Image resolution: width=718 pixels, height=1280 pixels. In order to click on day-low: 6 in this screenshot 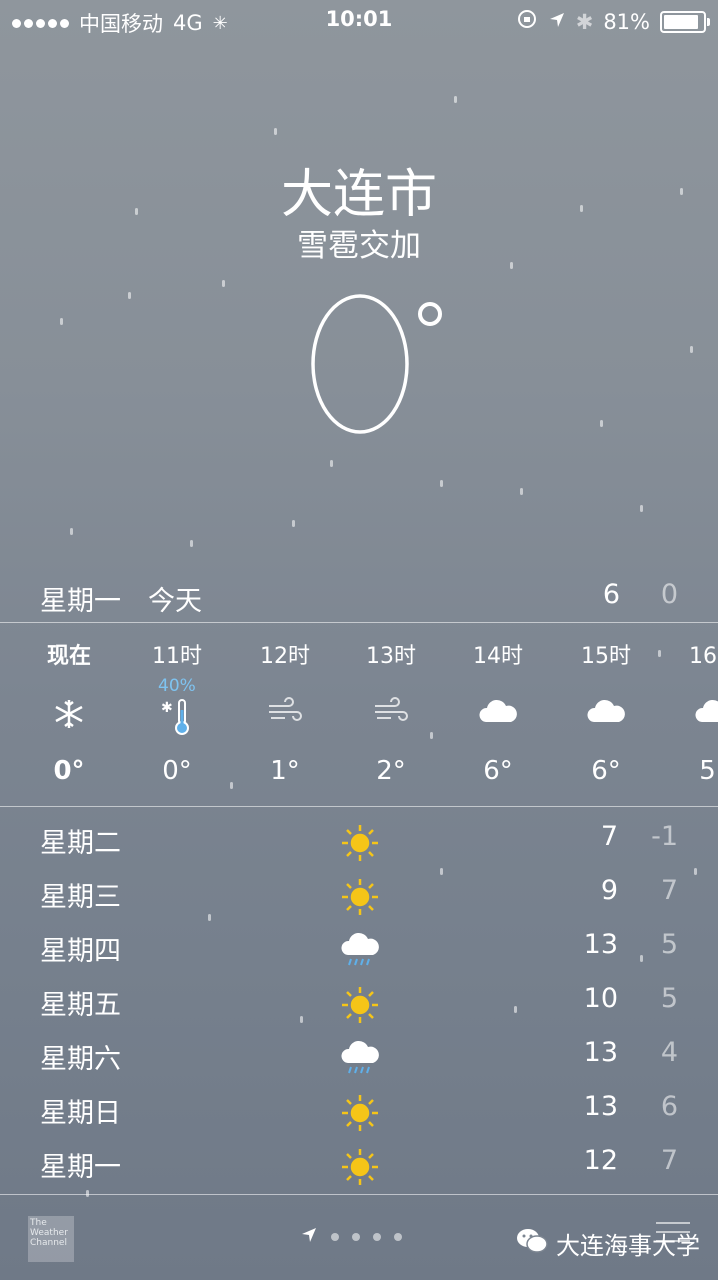, I will do `click(669, 1106)`.